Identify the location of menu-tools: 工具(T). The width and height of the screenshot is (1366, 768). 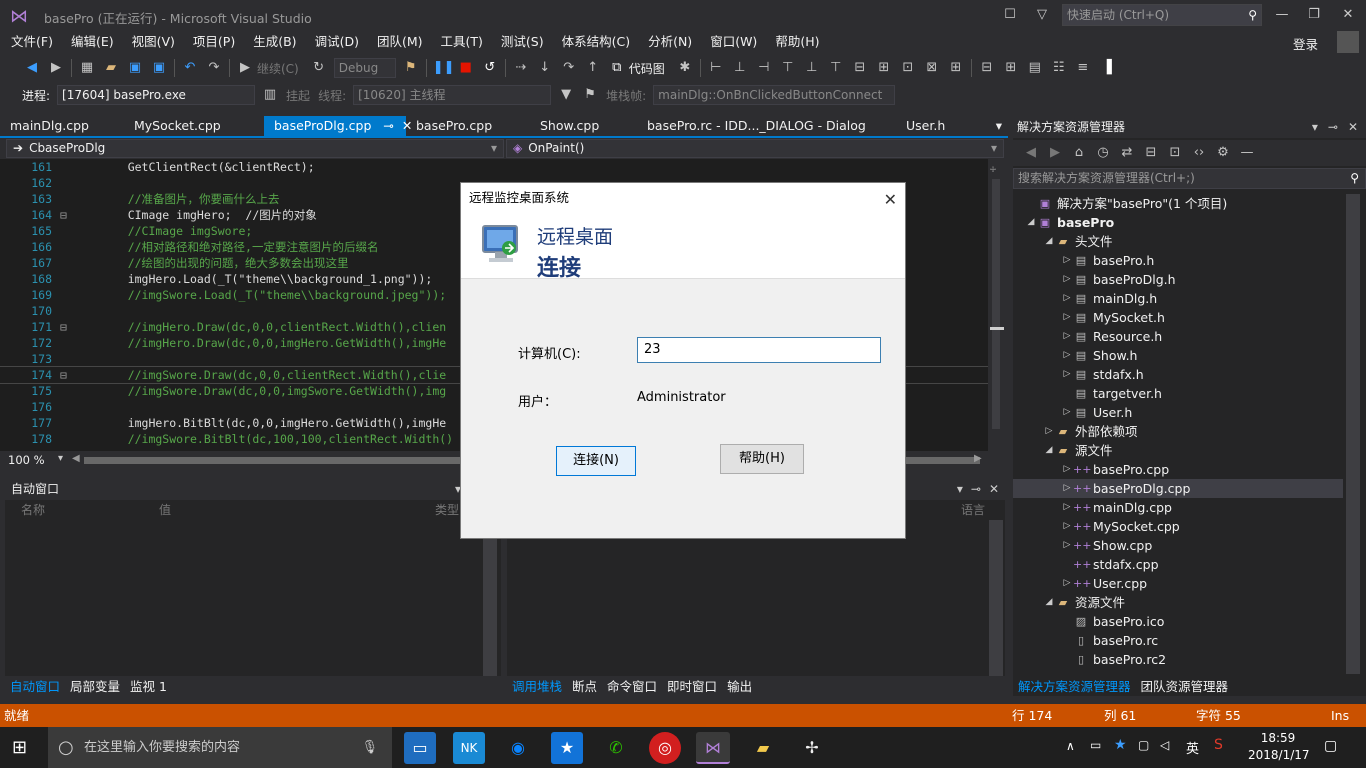
(462, 42).